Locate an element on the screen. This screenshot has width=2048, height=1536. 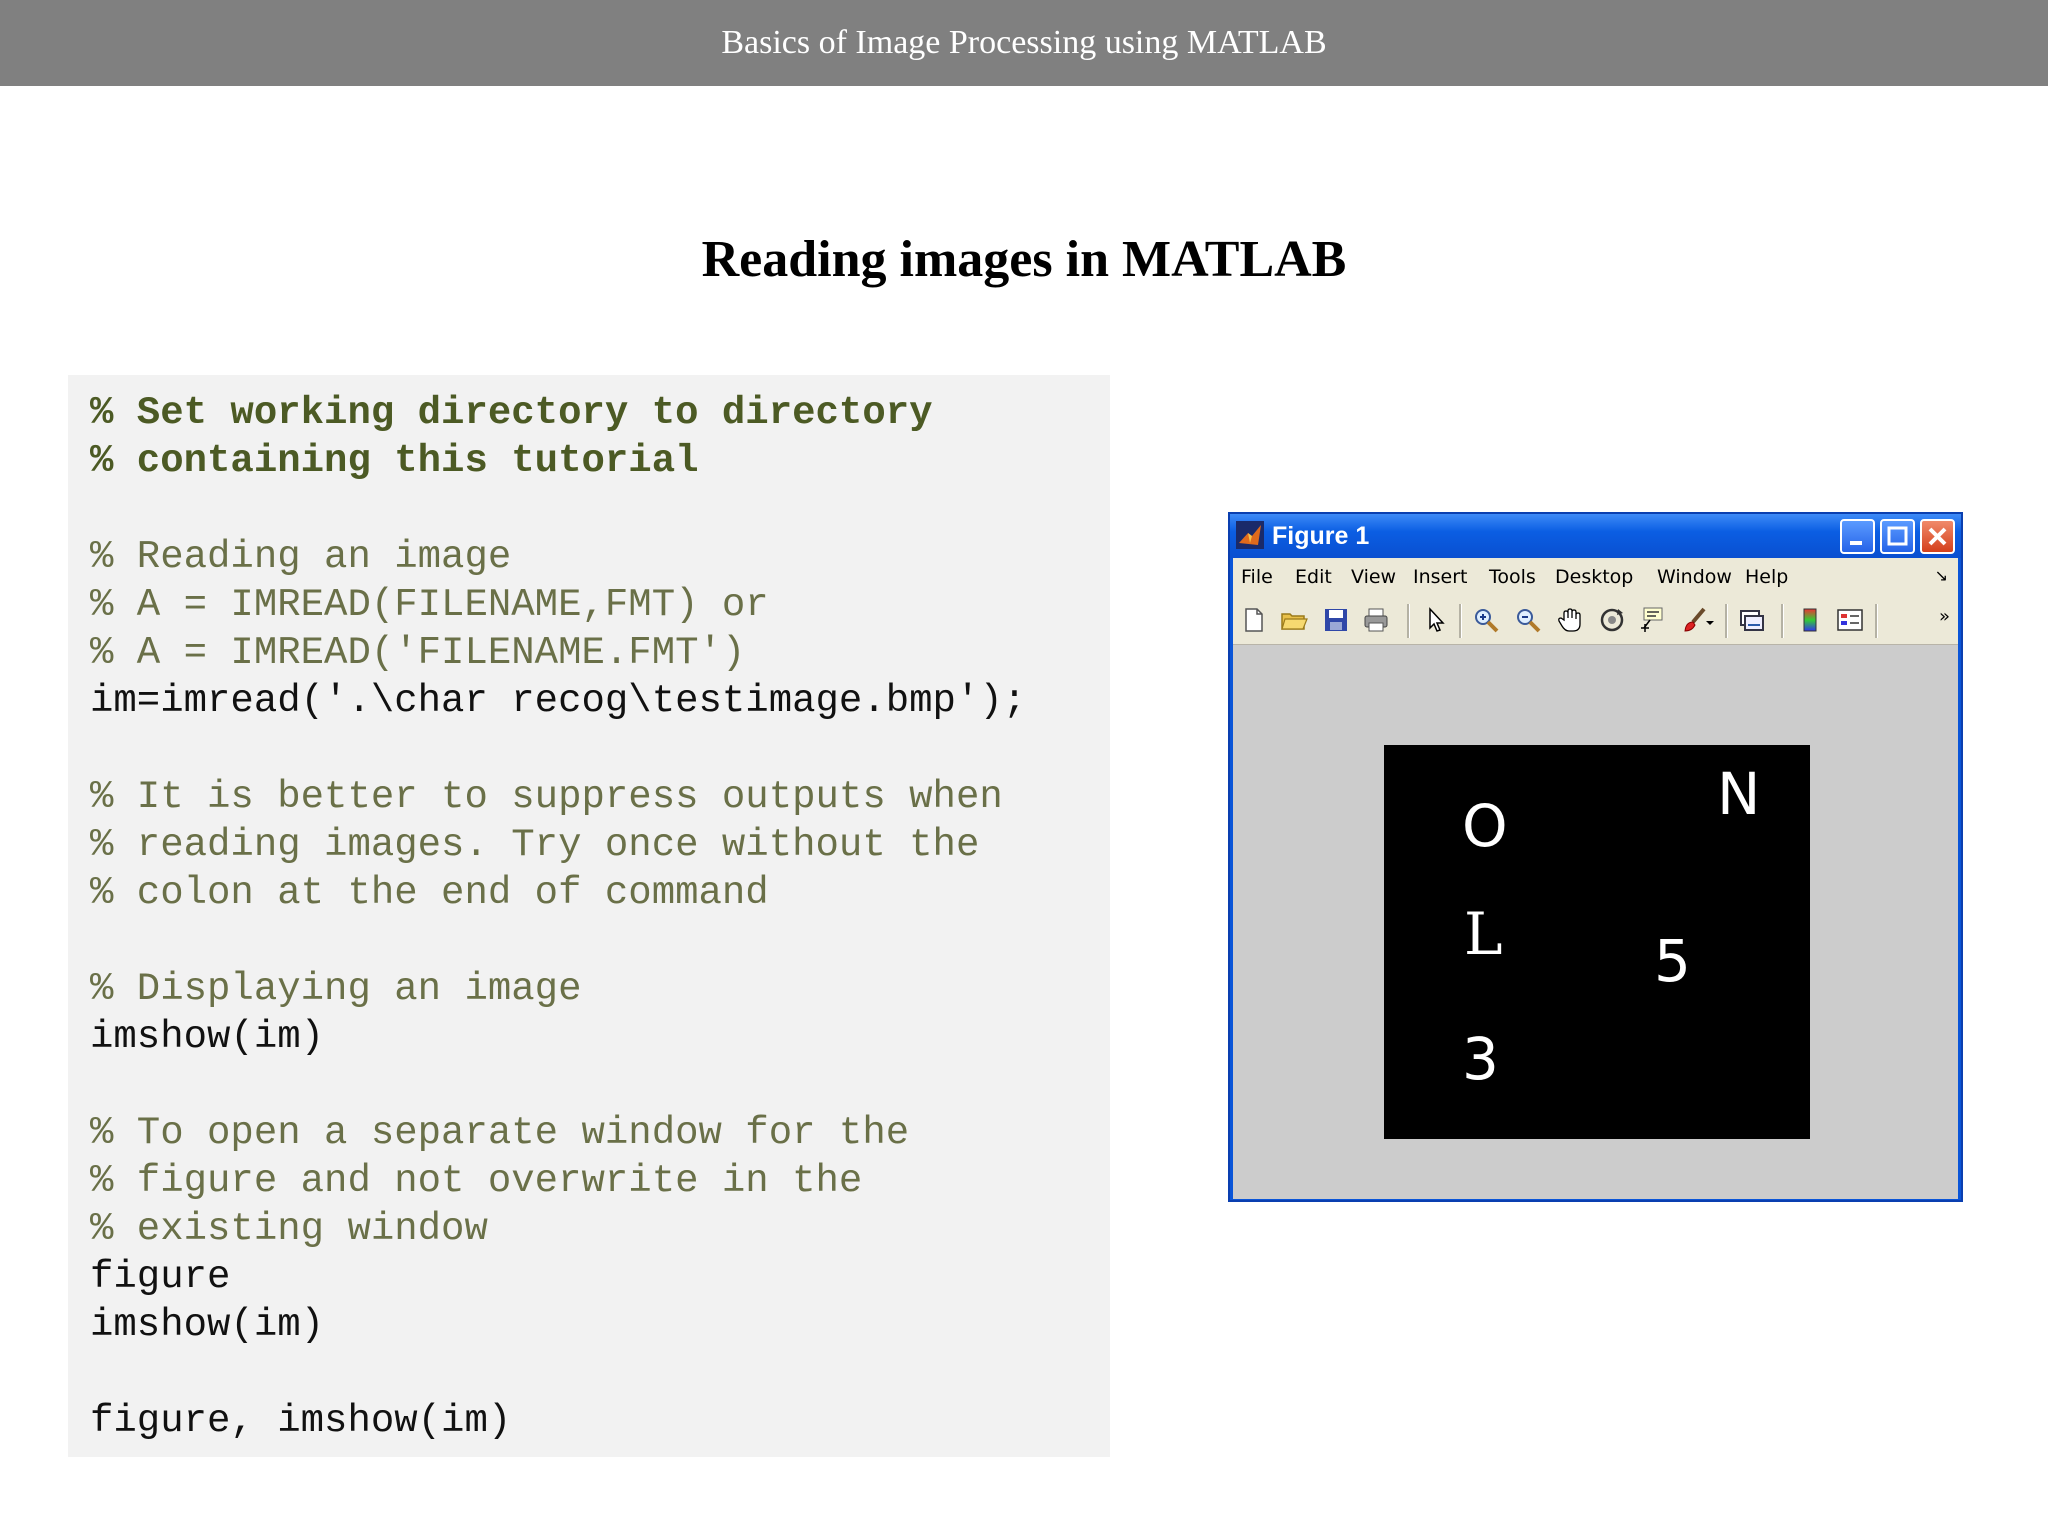
comment-line: % To open a separate window for the is located at coordinates (500, 1133).